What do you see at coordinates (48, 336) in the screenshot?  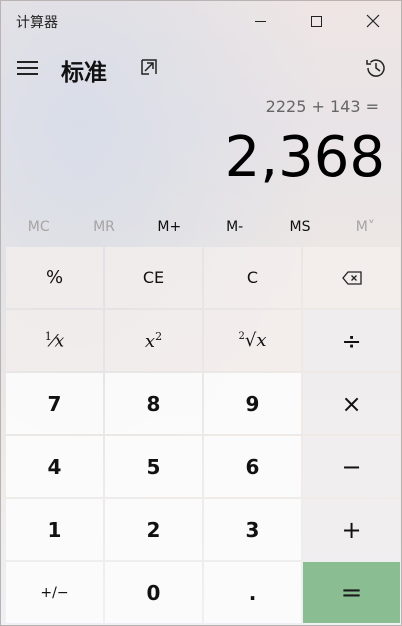 I see `reciprocal-numerator: 1` at bounding box center [48, 336].